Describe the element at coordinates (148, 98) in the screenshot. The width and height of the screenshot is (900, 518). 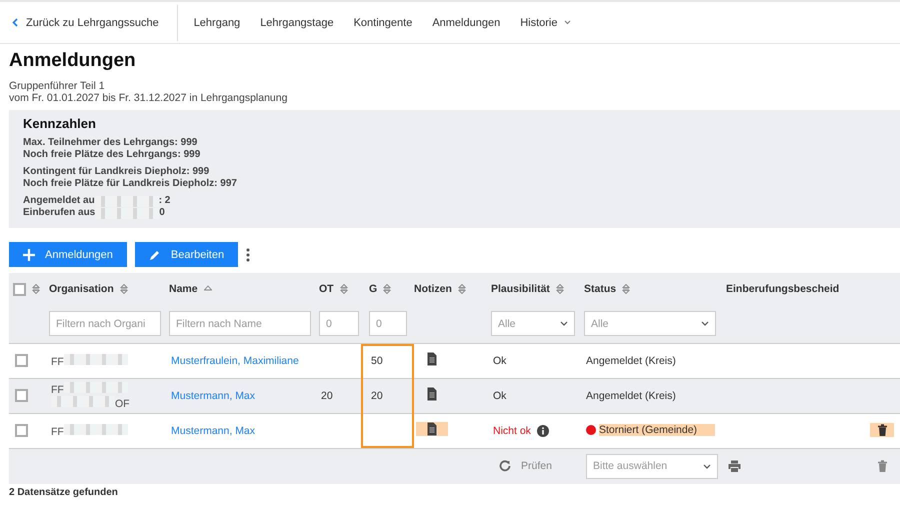
I see `subtitle: vom Fr. 01.01.2027 bis Fr. 31.12.2027 in Lehrgangsplanung` at that location.